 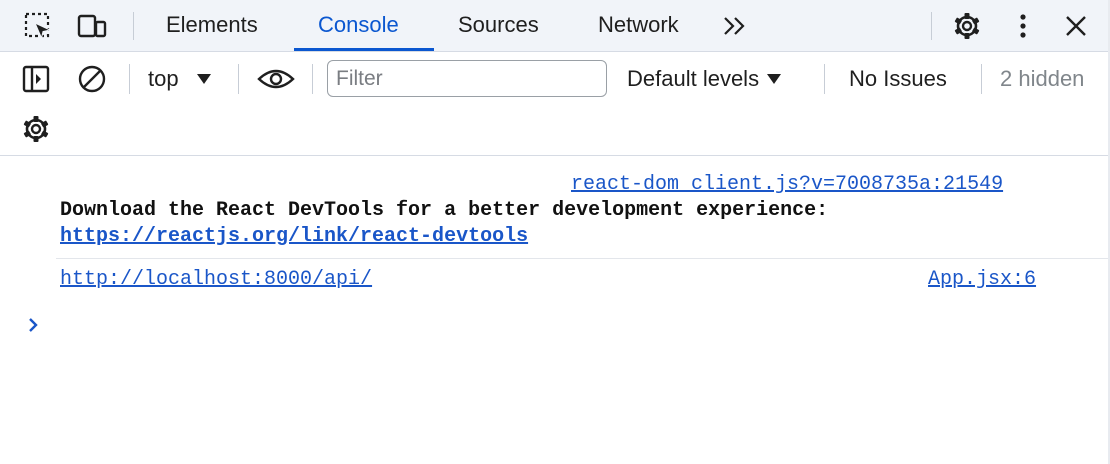 I want to click on clear-console-icon, so click(x=92, y=79).